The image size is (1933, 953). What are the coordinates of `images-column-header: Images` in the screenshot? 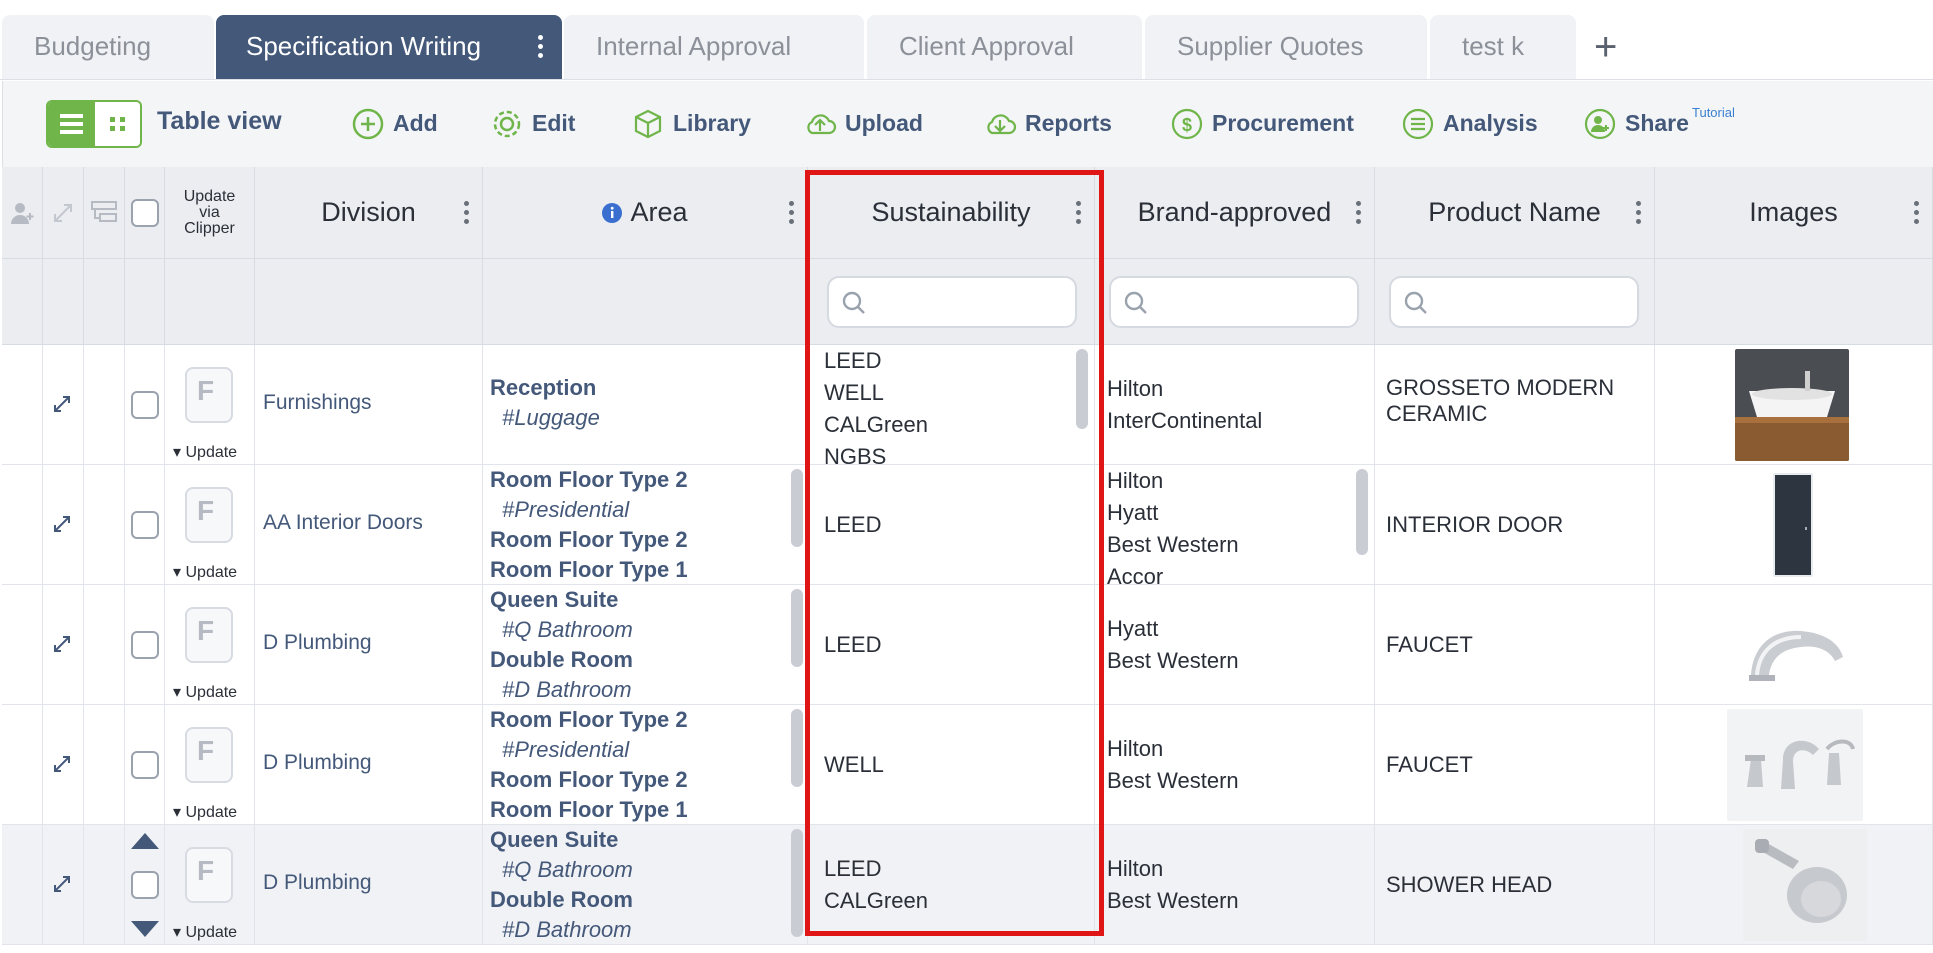 It's located at (1794, 213).